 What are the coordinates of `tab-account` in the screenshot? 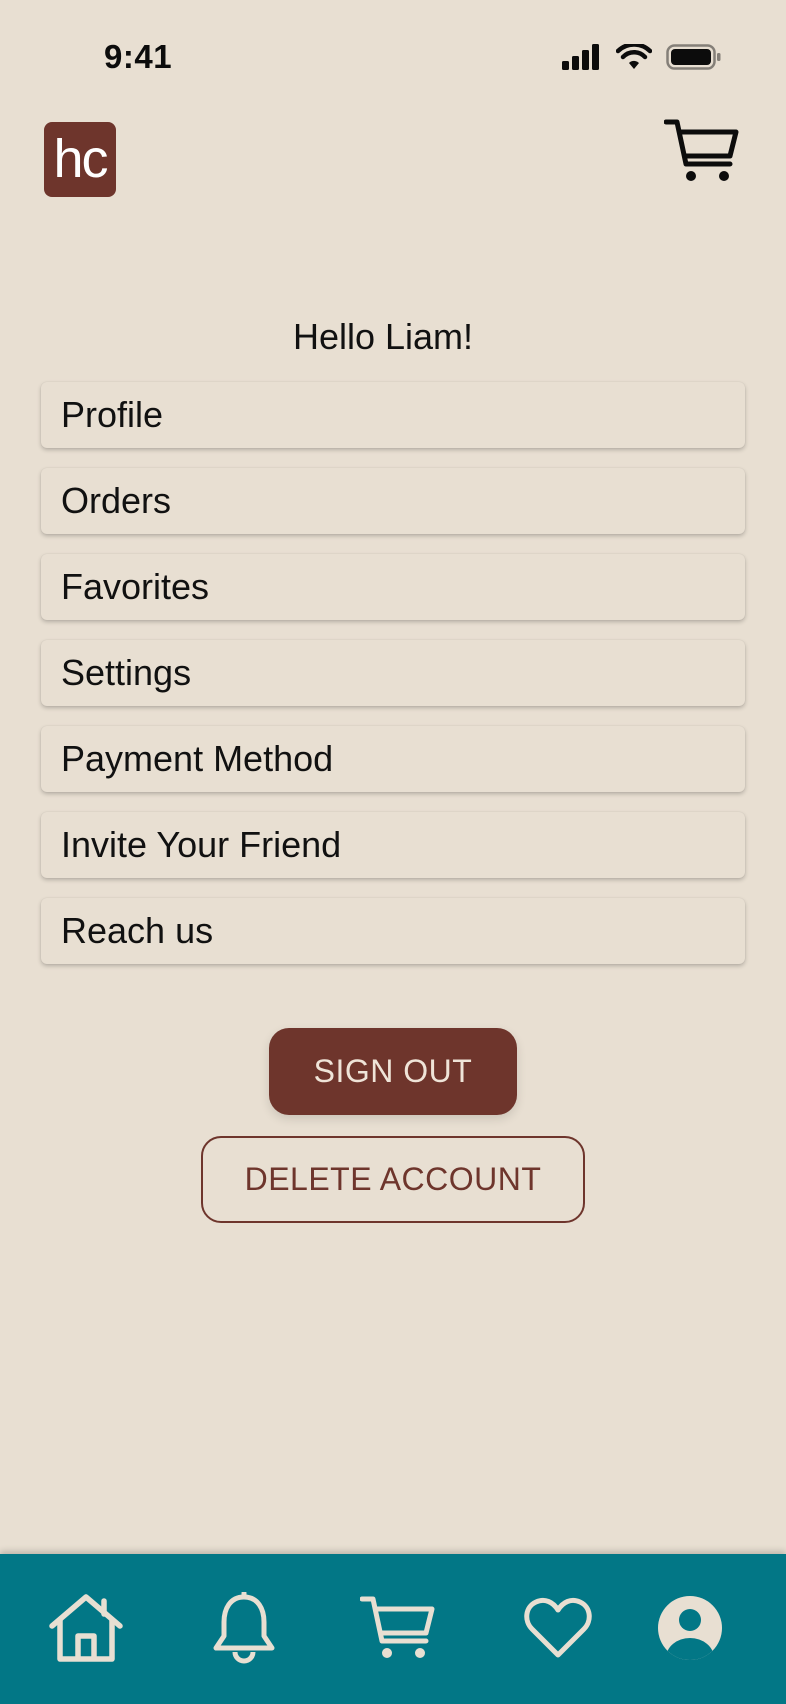 It's located at (690, 1628).